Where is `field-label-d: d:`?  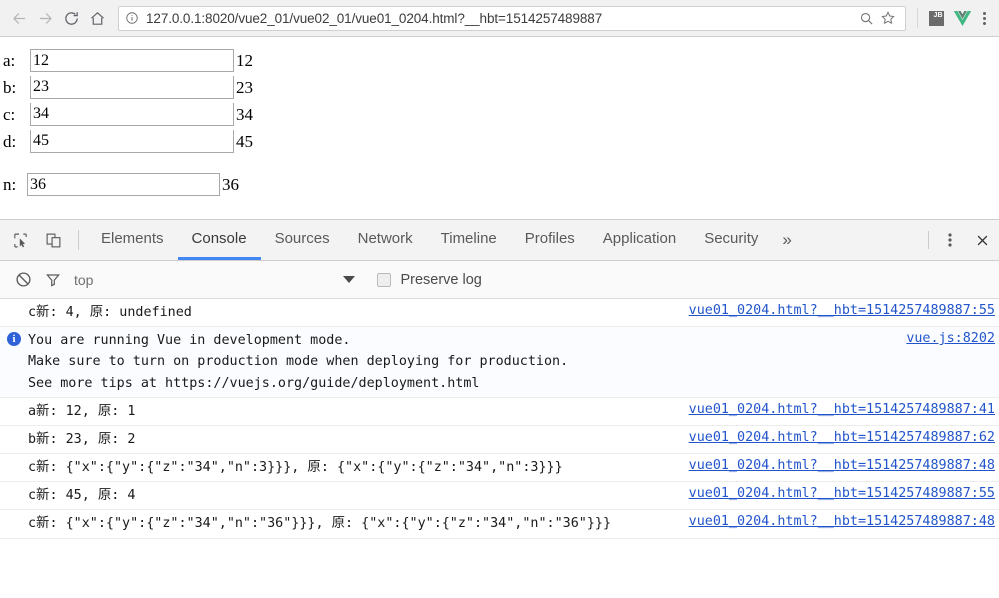 field-label-d: d: is located at coordinates (10, 141).